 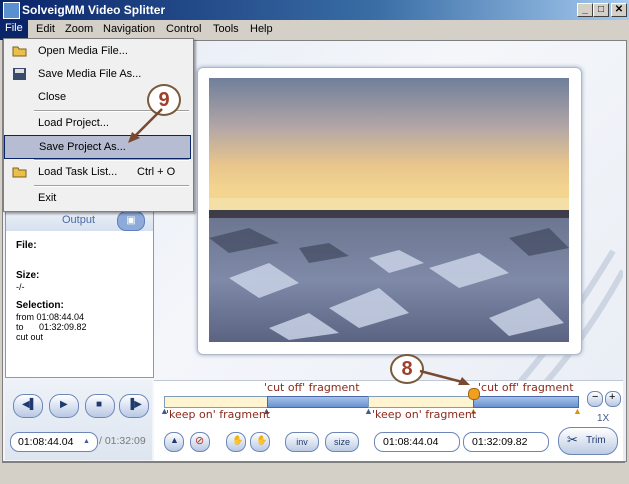 I want to click on step-back-button: ◀▌, so click(x=28, y=406).